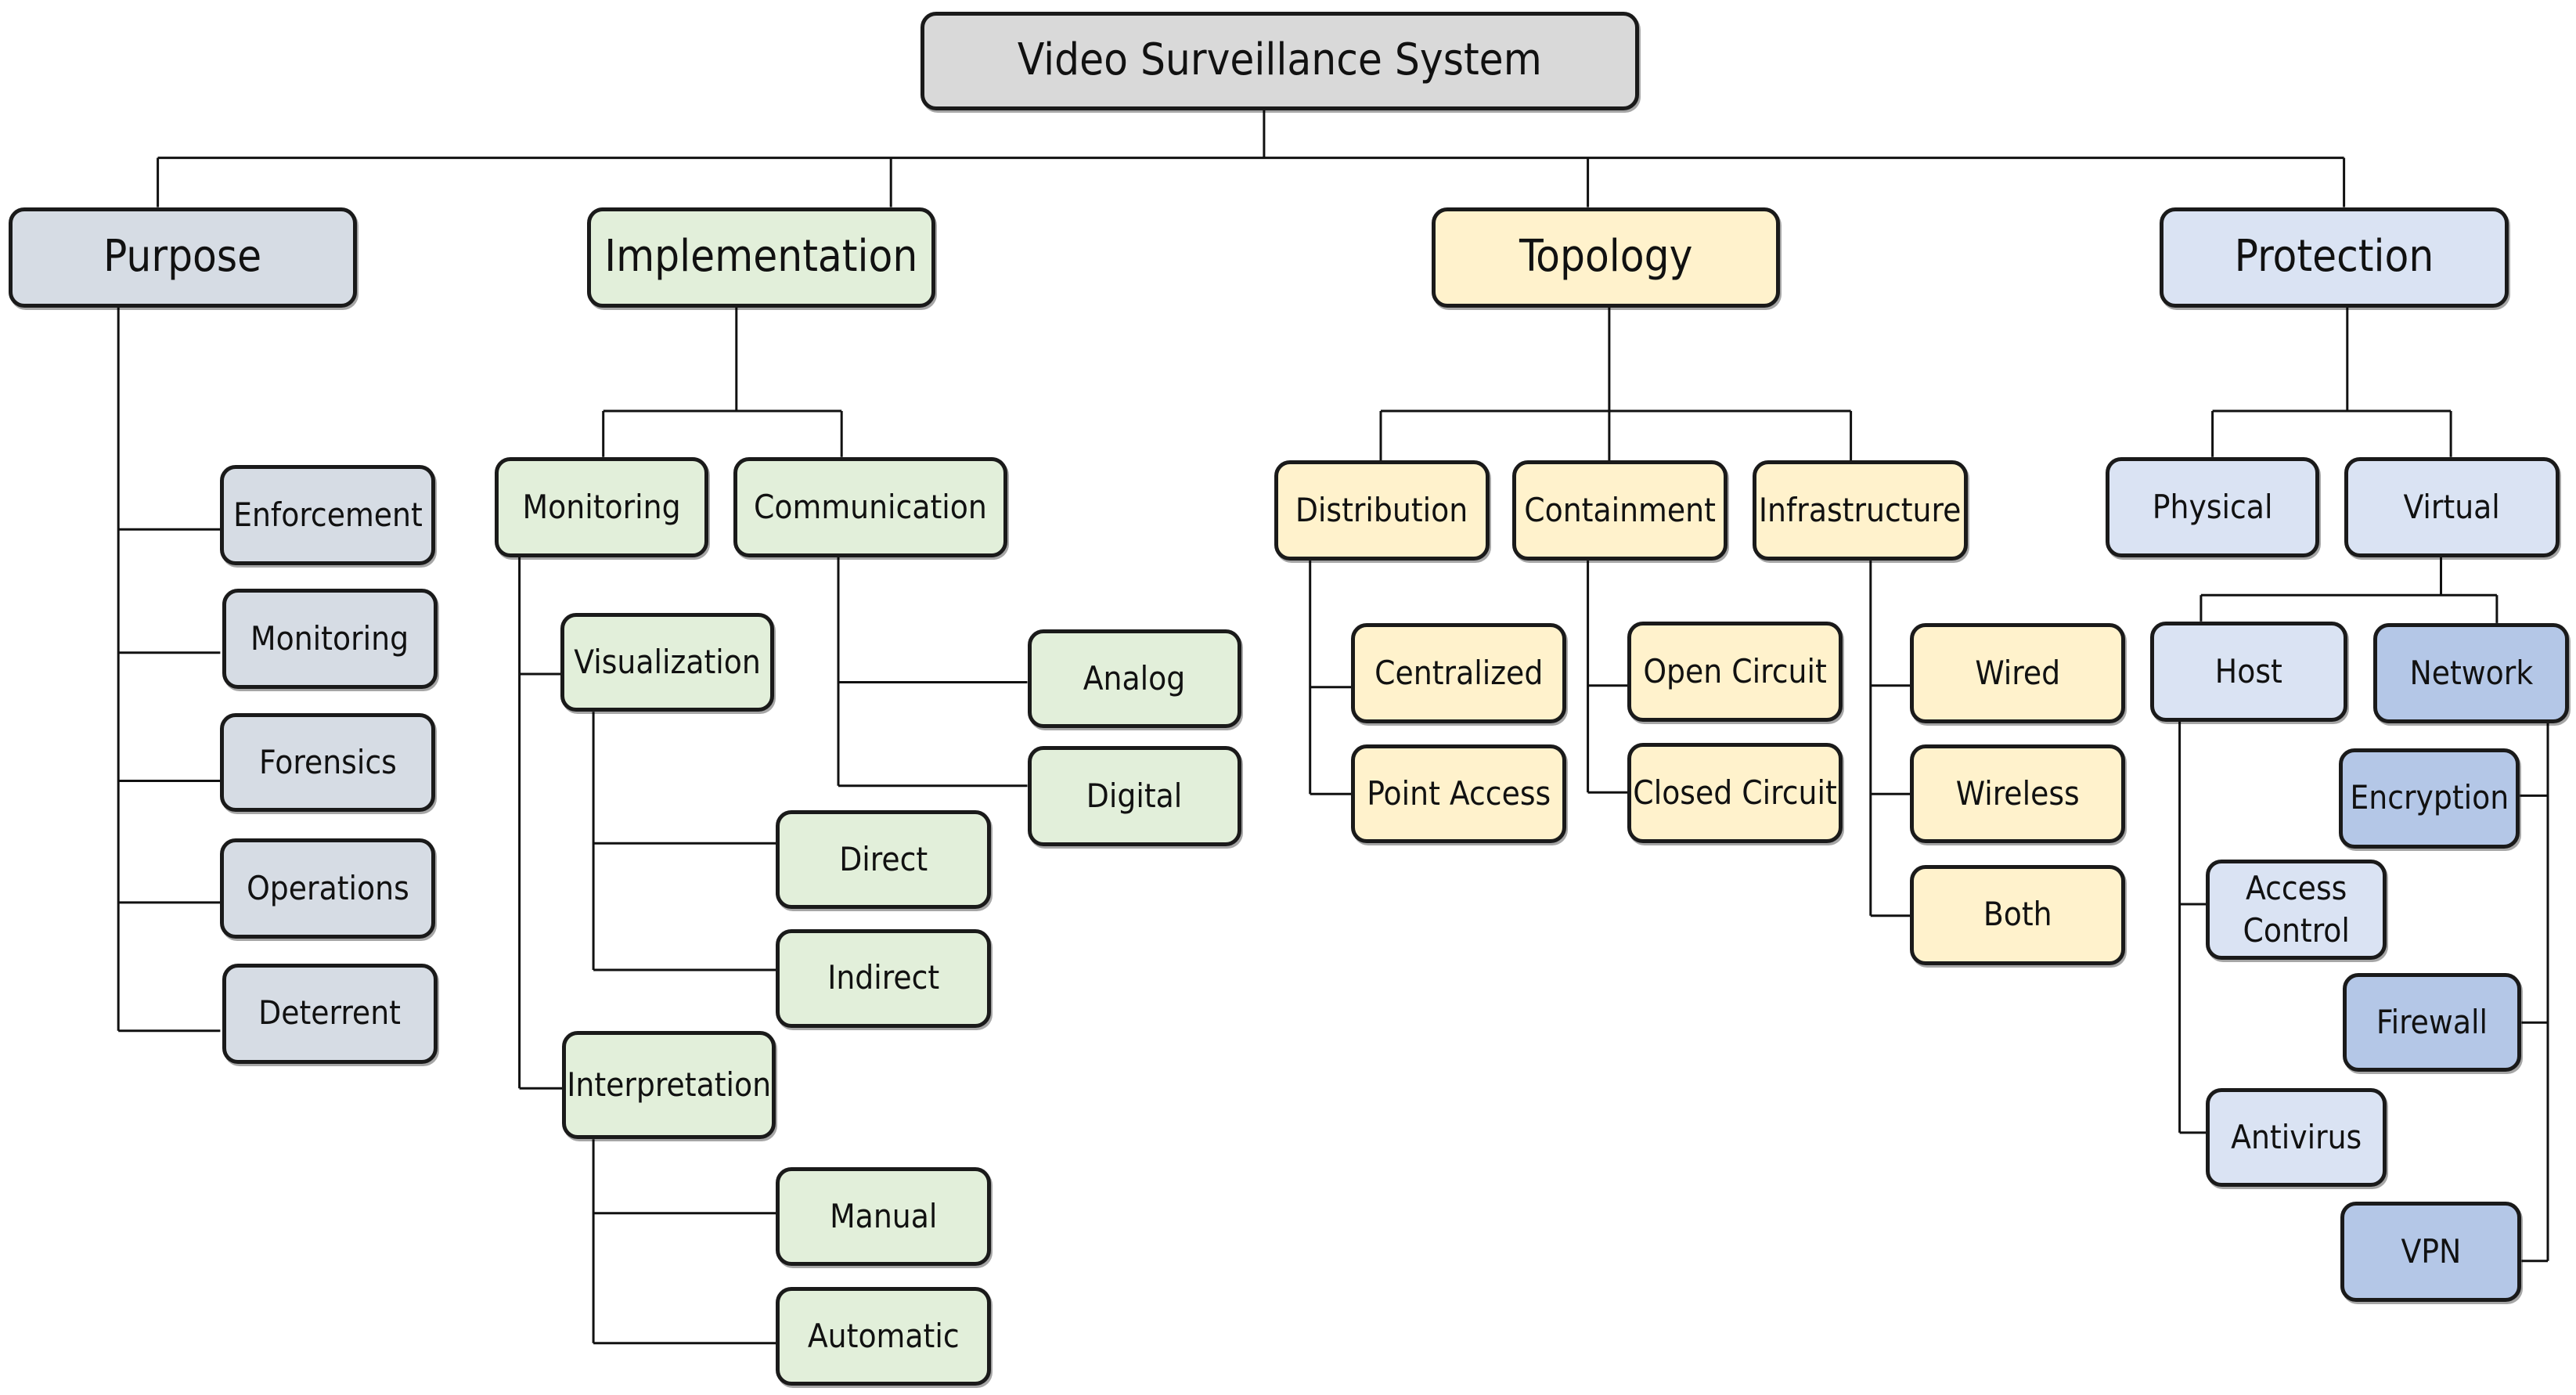 The image size is (2576, 1395). Describe the element at coordinates (2432, 1022) in the screenshot. I see `node-firewall: Firewall` at that location.